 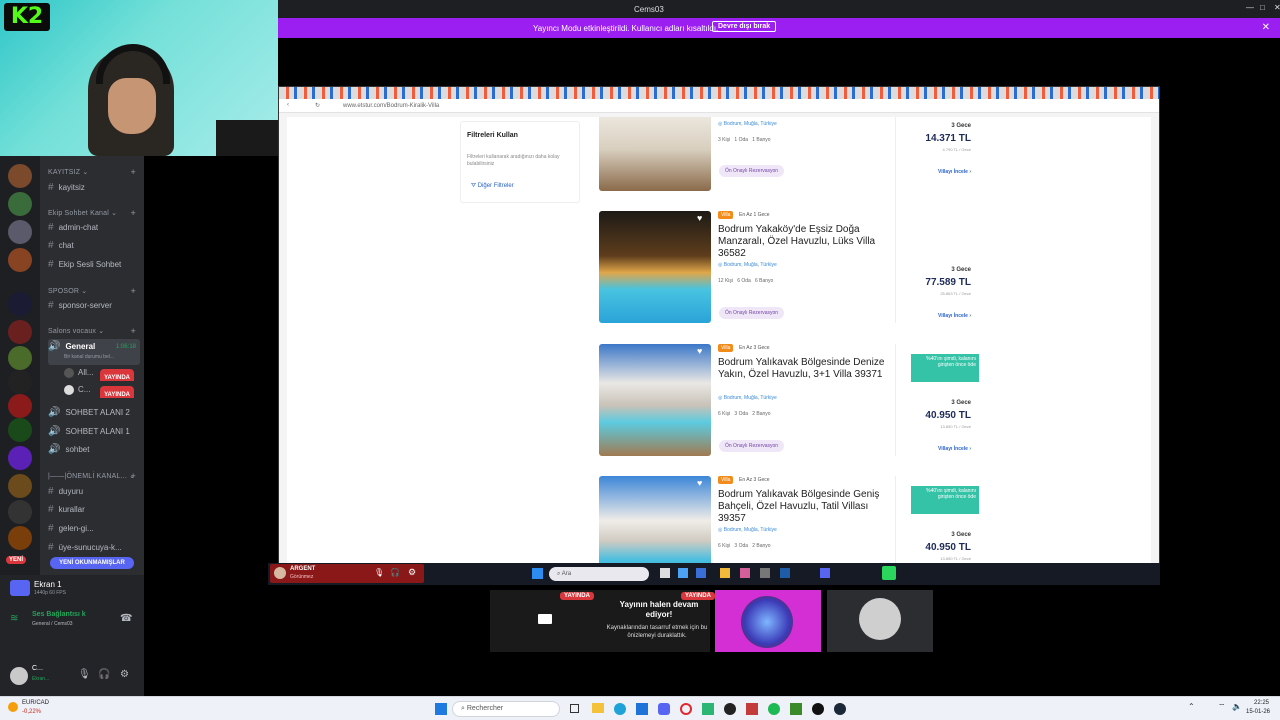 What do you see at coordinates (1261, 703) in the screenshot?
I see `clock-time: 22:25` at bounding box center [1261, 703].